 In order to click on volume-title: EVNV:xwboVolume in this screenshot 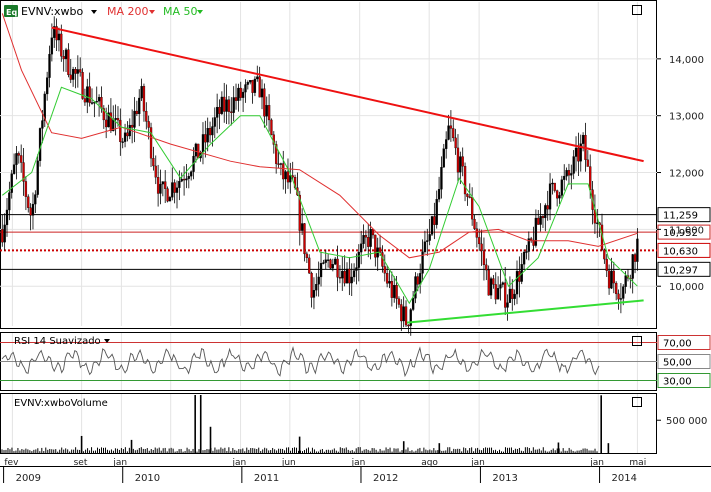, I will do `click(61, 403)`.